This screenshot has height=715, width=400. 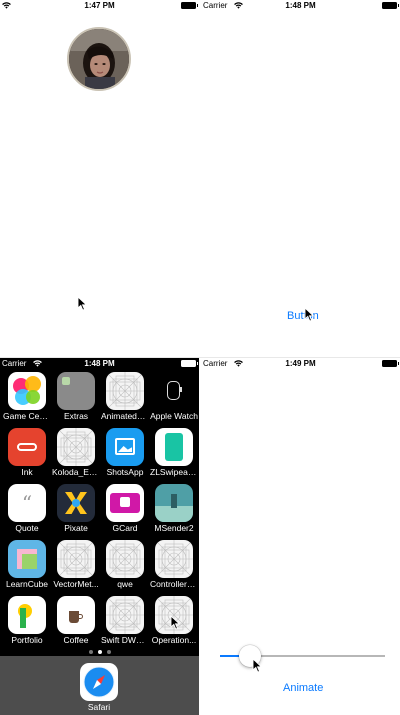 I want to click on page-indicator, so click(x=99, y=650).